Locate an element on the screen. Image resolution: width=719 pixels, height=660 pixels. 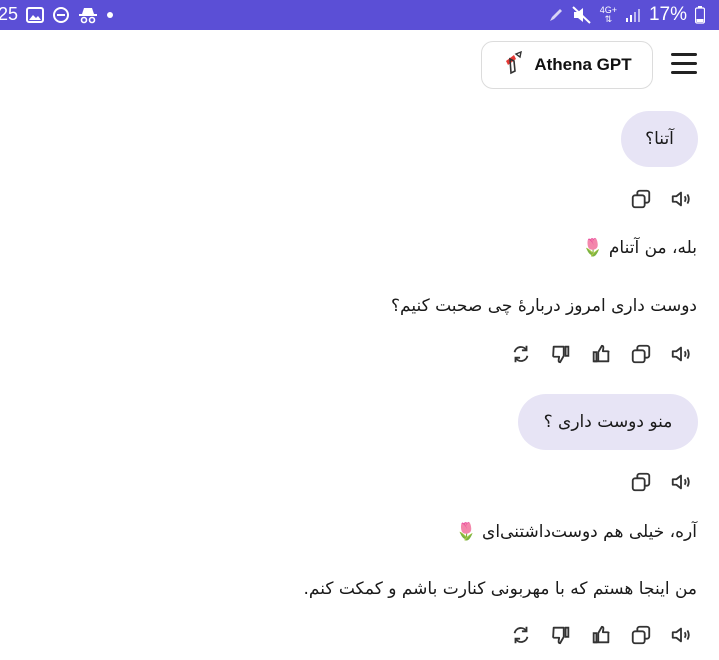
user-message-text: آتنا؟ is located at coordinates (659, 139).